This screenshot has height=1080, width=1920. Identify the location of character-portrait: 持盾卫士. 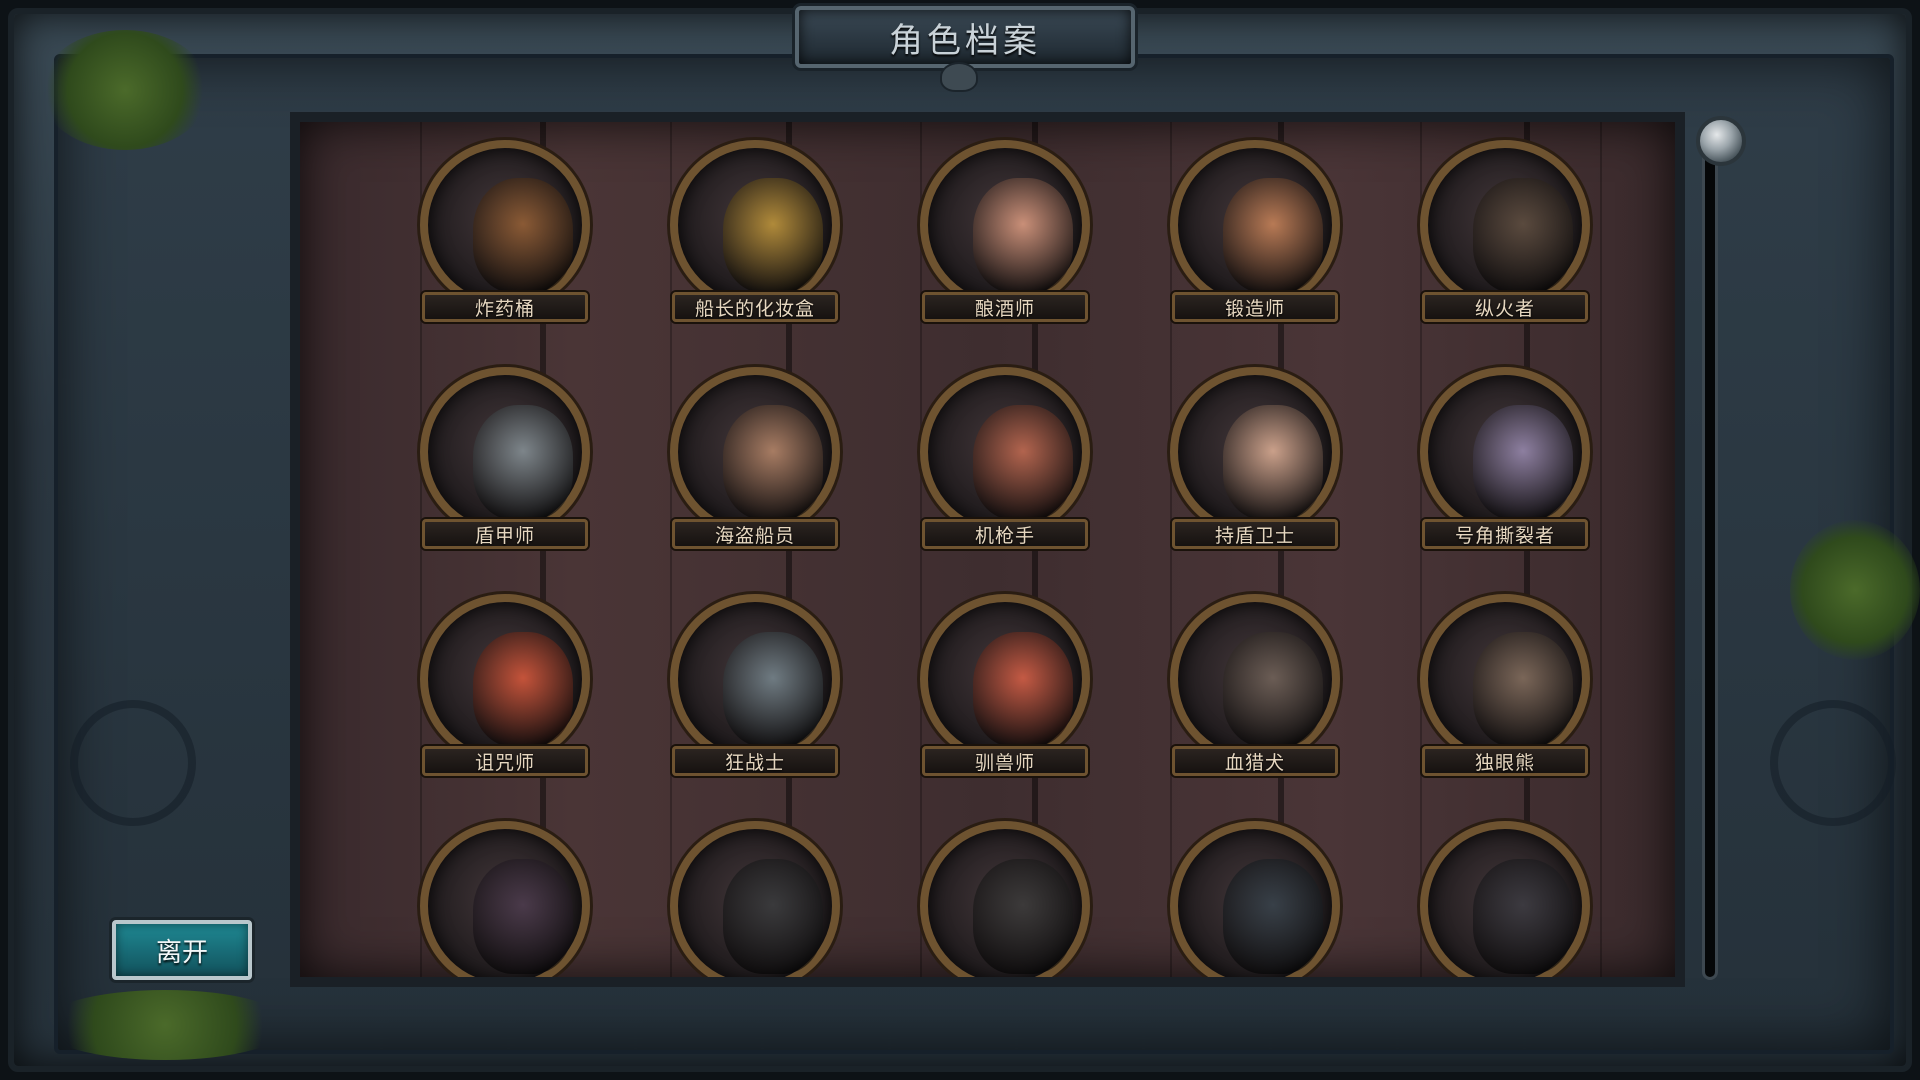
(1255, 462).